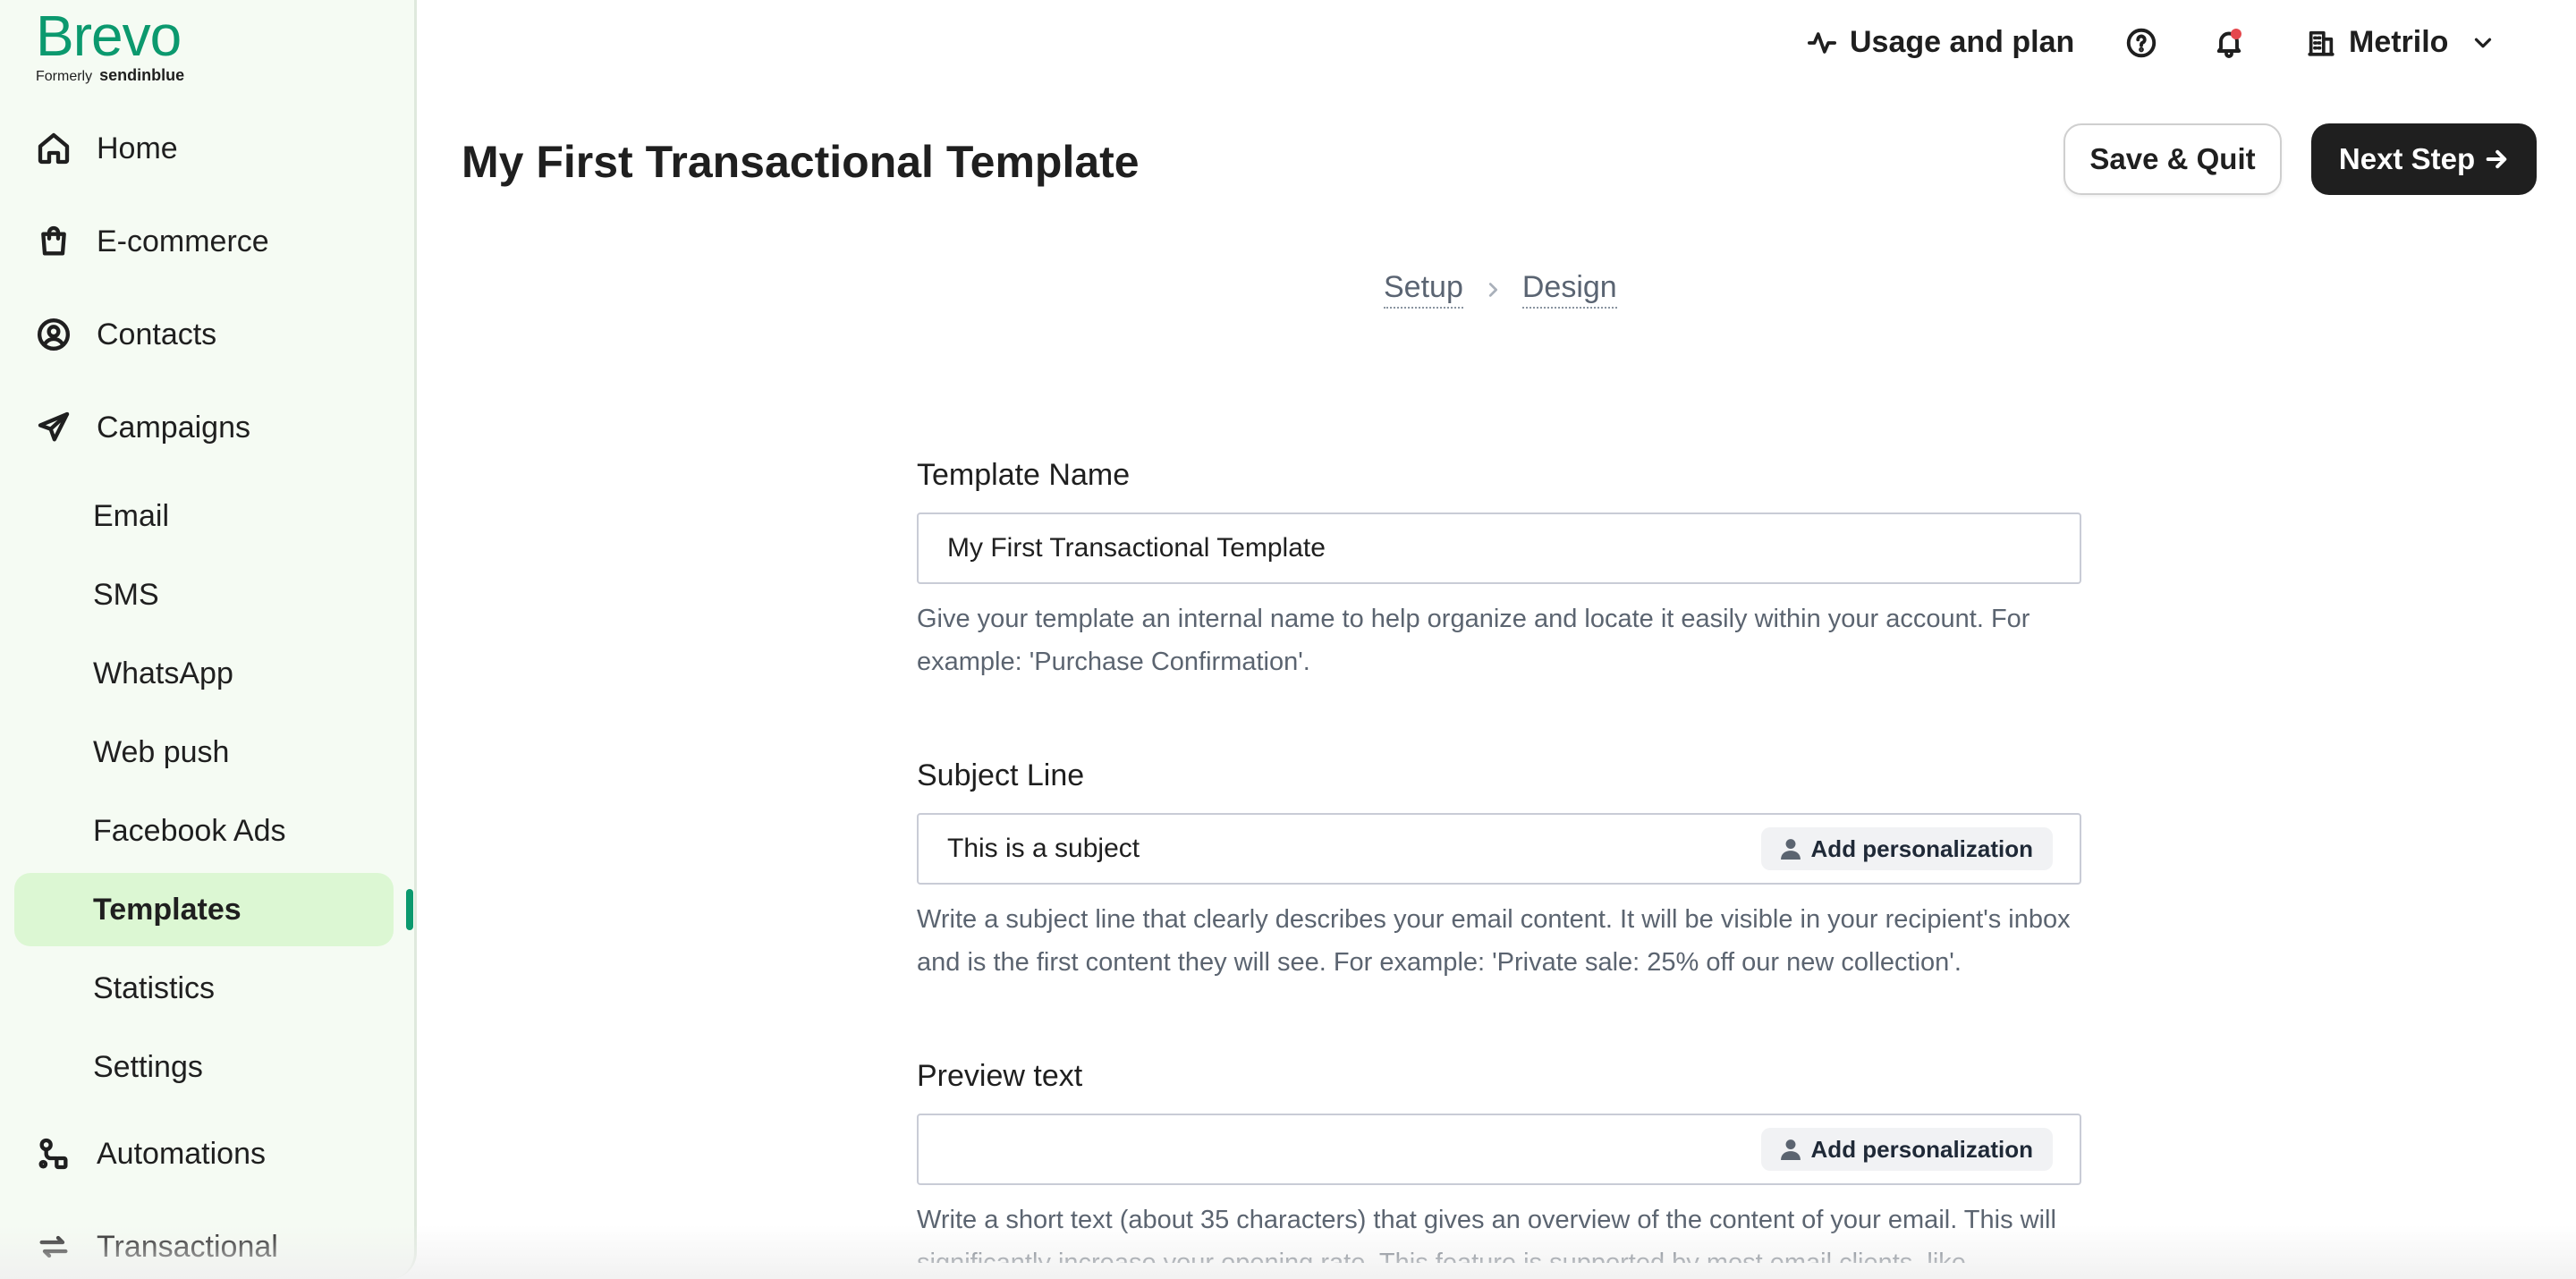  Describe the element at coordinates (181, 1153) in the screenshot. I see `sidebar-item-label: Automations` at that location.